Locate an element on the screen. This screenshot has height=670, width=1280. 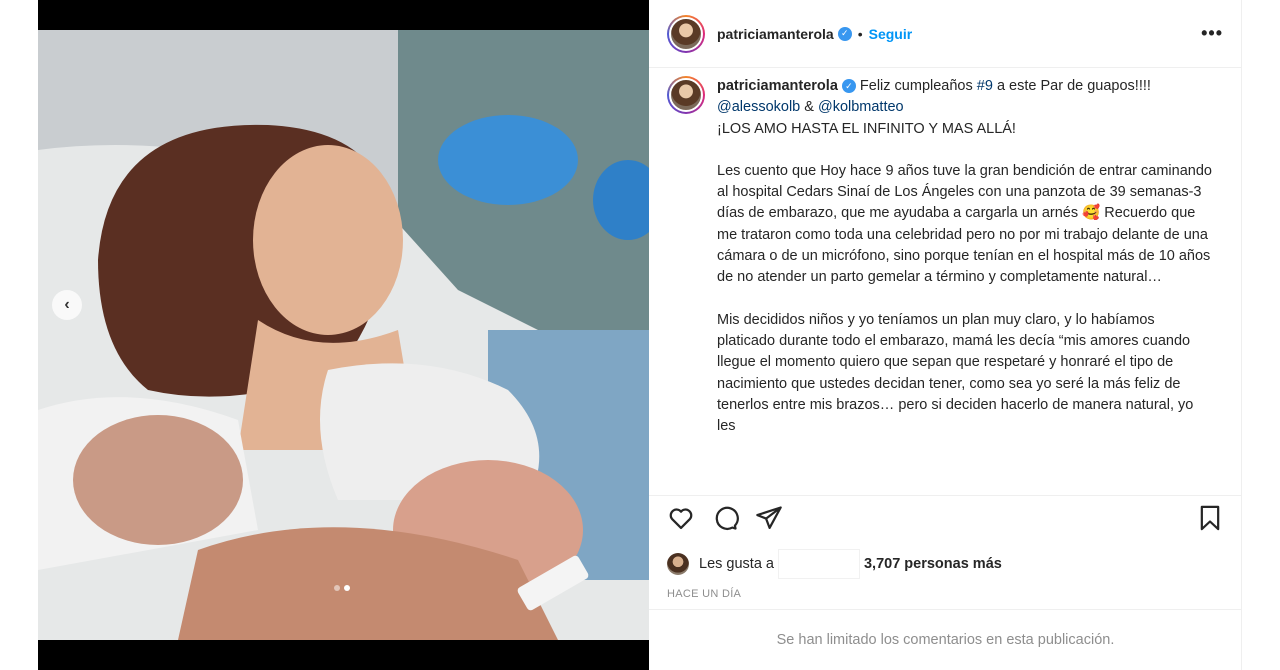
action-bar is located at coordinates (945, 517).